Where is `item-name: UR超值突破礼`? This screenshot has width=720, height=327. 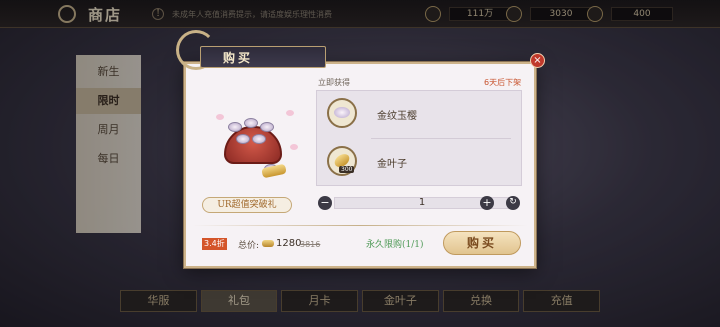
item-name: UR超值突破礼 is located at coordinates (247, 205).